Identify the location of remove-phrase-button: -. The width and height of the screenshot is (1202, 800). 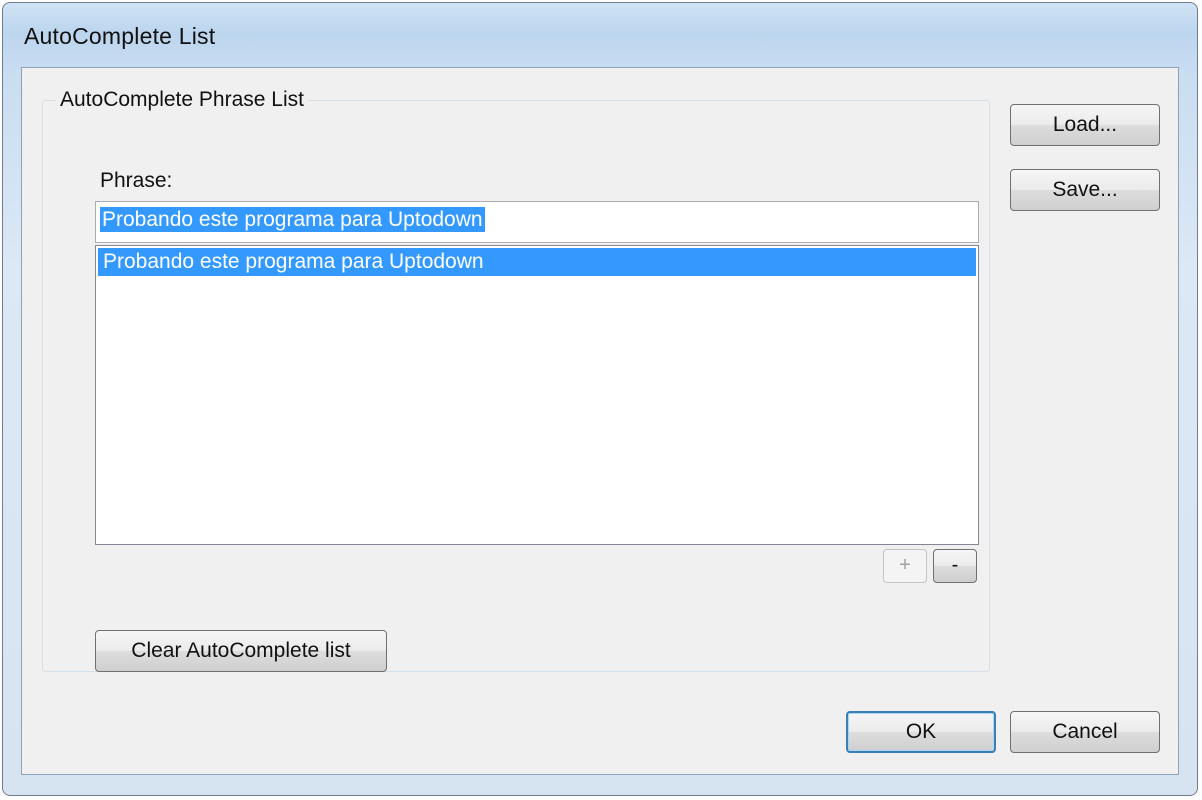
(955, 566).